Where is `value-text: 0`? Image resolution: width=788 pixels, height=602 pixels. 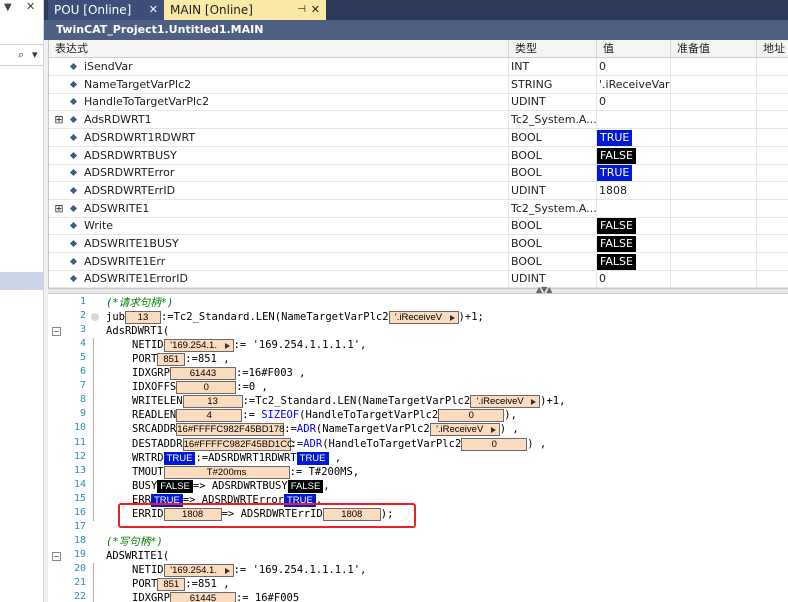
value-text: 0 is located at coordinates (602, 66).